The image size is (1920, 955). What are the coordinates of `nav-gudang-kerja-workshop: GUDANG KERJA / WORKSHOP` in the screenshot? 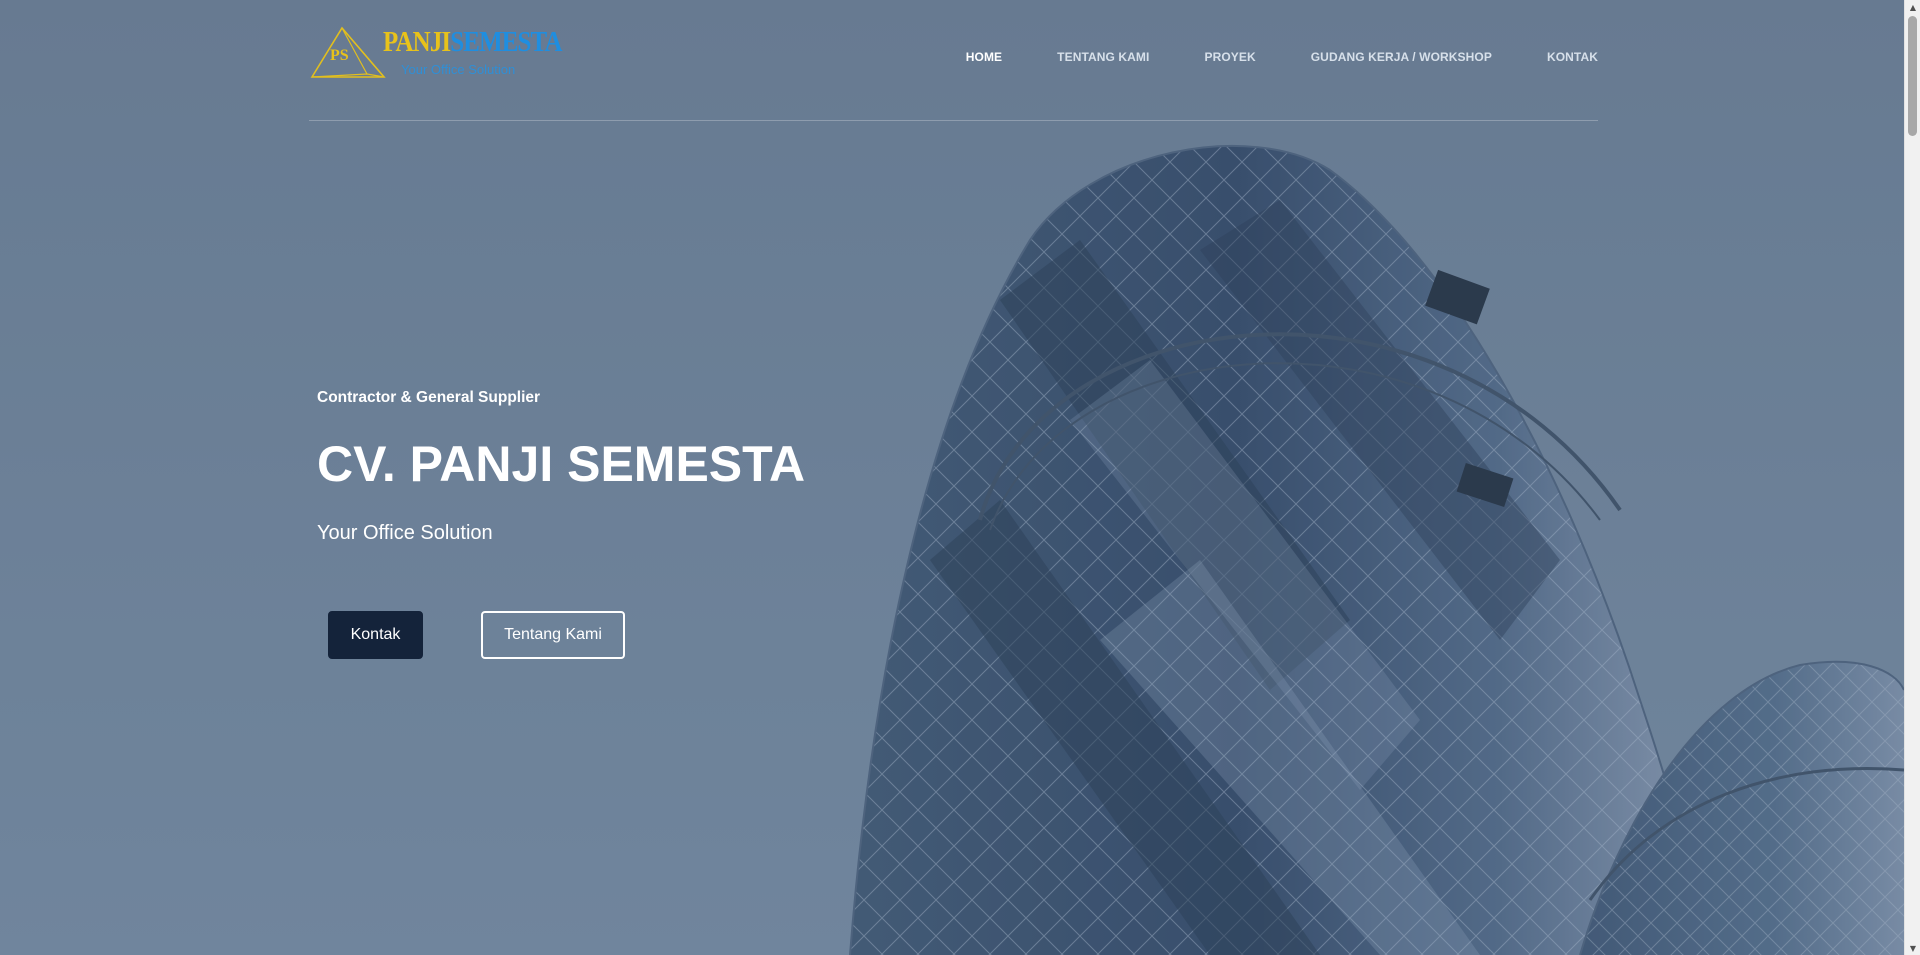 It's located at (1401, 57).